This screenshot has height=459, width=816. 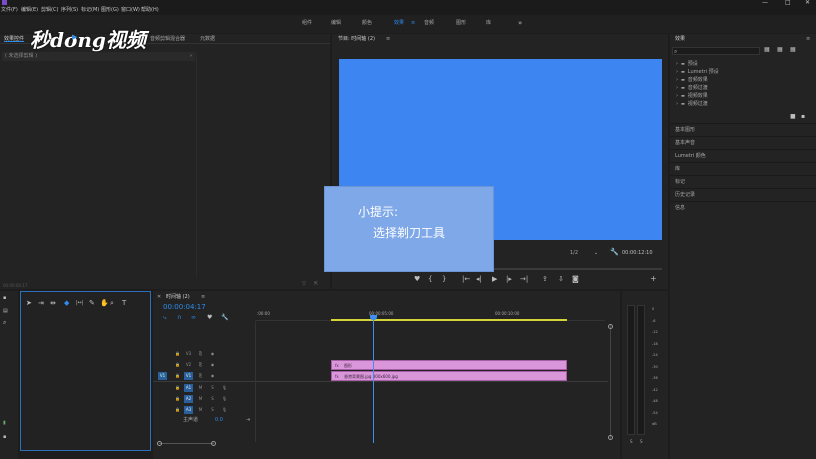 I want to click on playhead-handle, so click(x=373, y=317).